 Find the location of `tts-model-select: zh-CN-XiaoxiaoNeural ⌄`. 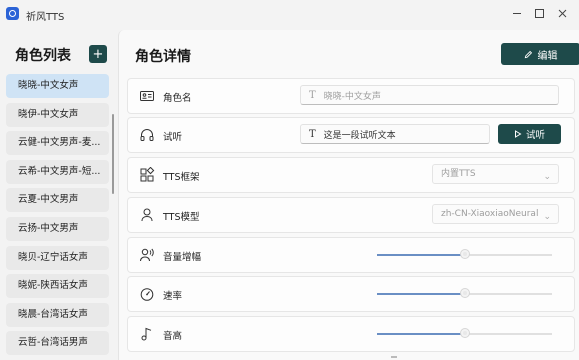

tts-model-select: zh-CN-XiaoxiaoNeural ⌄ is located at coordinates (495, 214).